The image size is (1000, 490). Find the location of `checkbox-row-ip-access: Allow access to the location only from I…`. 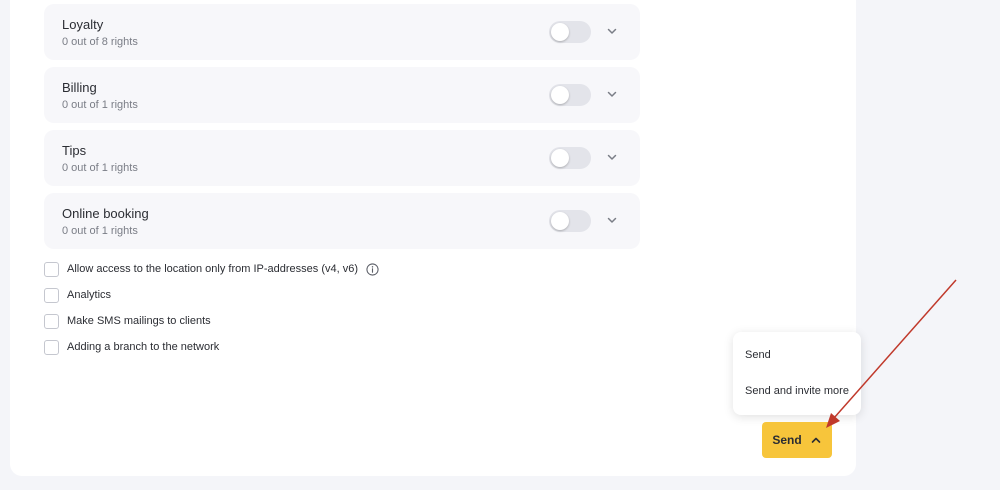

checkbox-row-ip-access: Allow access to the location only from I… is located at coordinates (211, 269).